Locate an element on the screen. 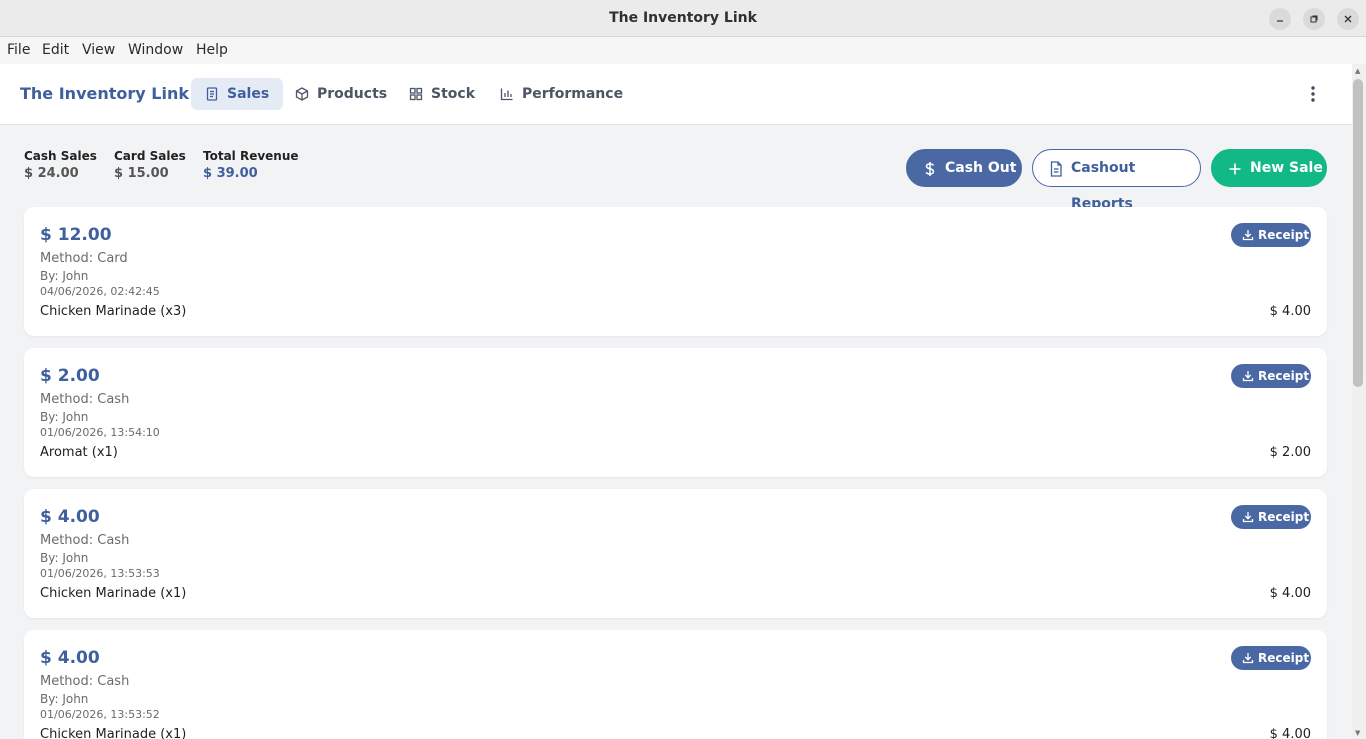  restore-icon is located at coordinates (1314, 19).